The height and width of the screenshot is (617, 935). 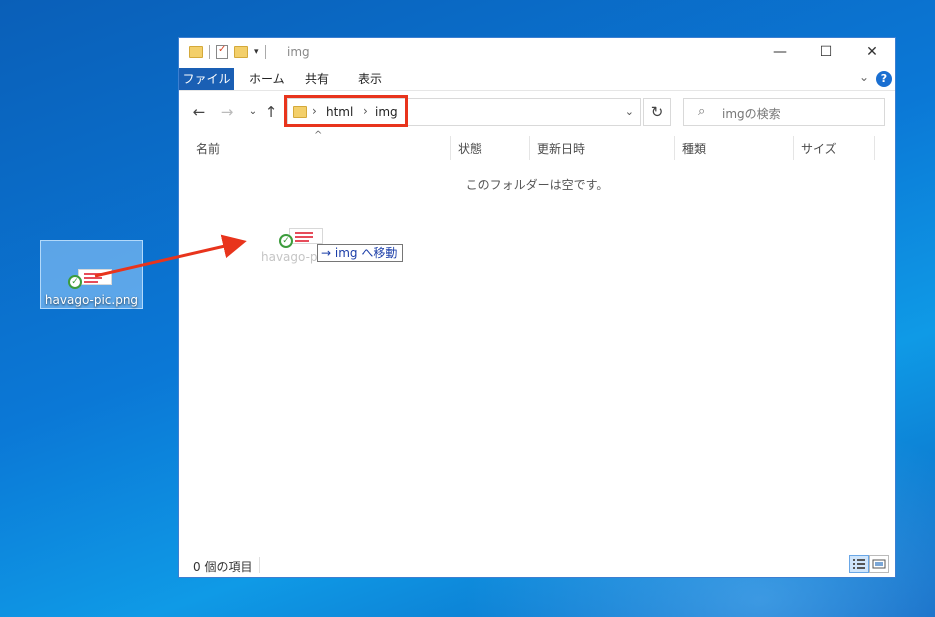 I want to click on drag-move-tooltip: → img へ移動, so click(x=360, y=253).